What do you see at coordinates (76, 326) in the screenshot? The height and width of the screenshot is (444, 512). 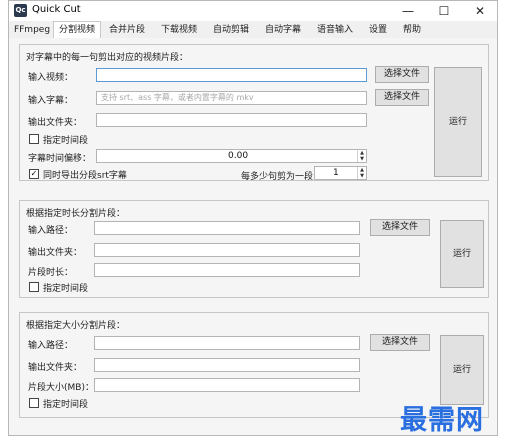 I see `group-title: 根据指定大小分割片段：` at bounding box center [76, 326].